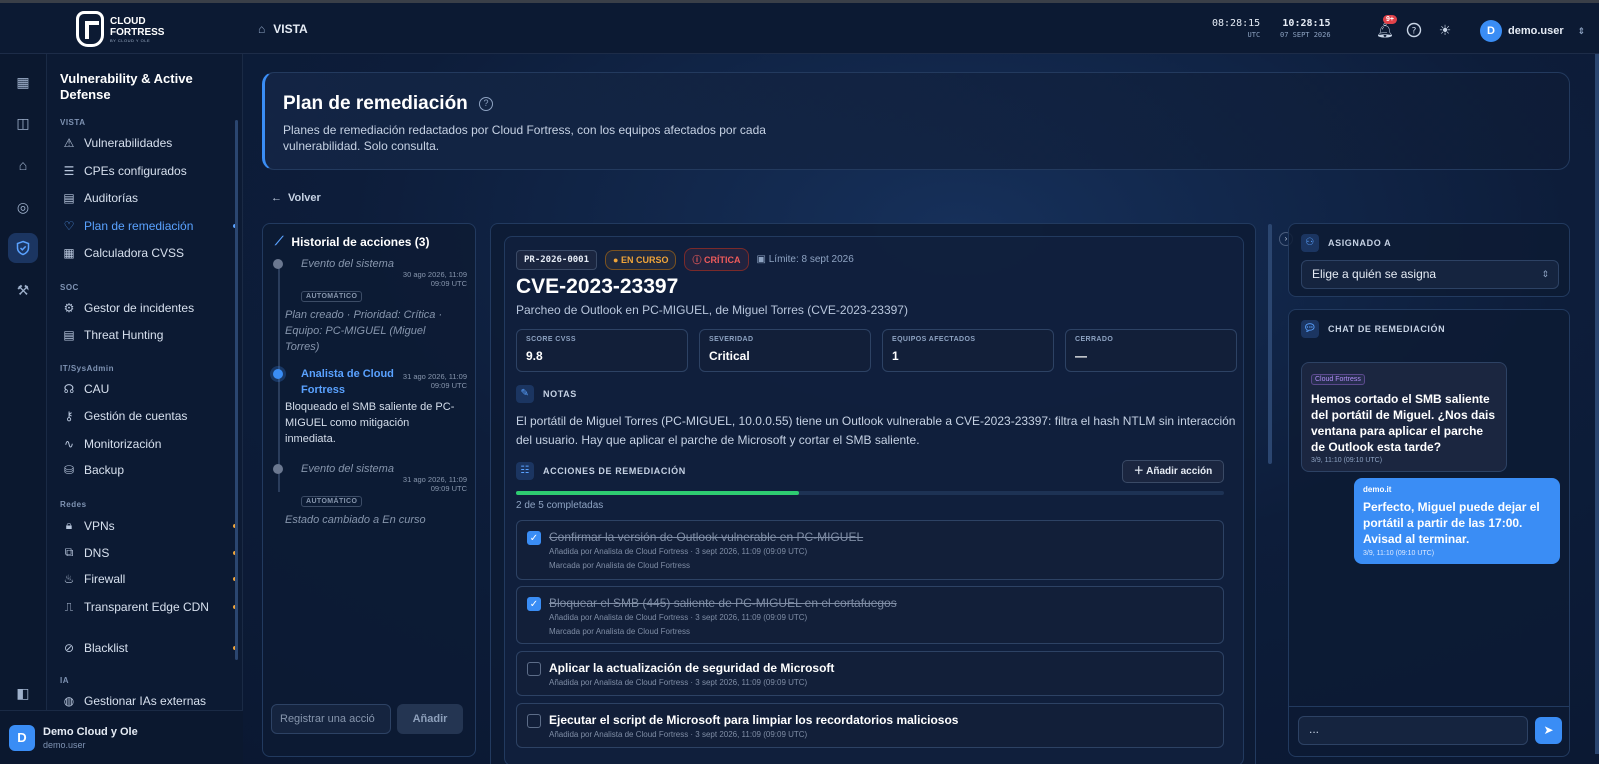 Image resolution: width=1599 pixels, height=764 pixels. Describe the element at coordinates (69, 701) in the screenshot. I see `globe-icon: ◍` at that location.